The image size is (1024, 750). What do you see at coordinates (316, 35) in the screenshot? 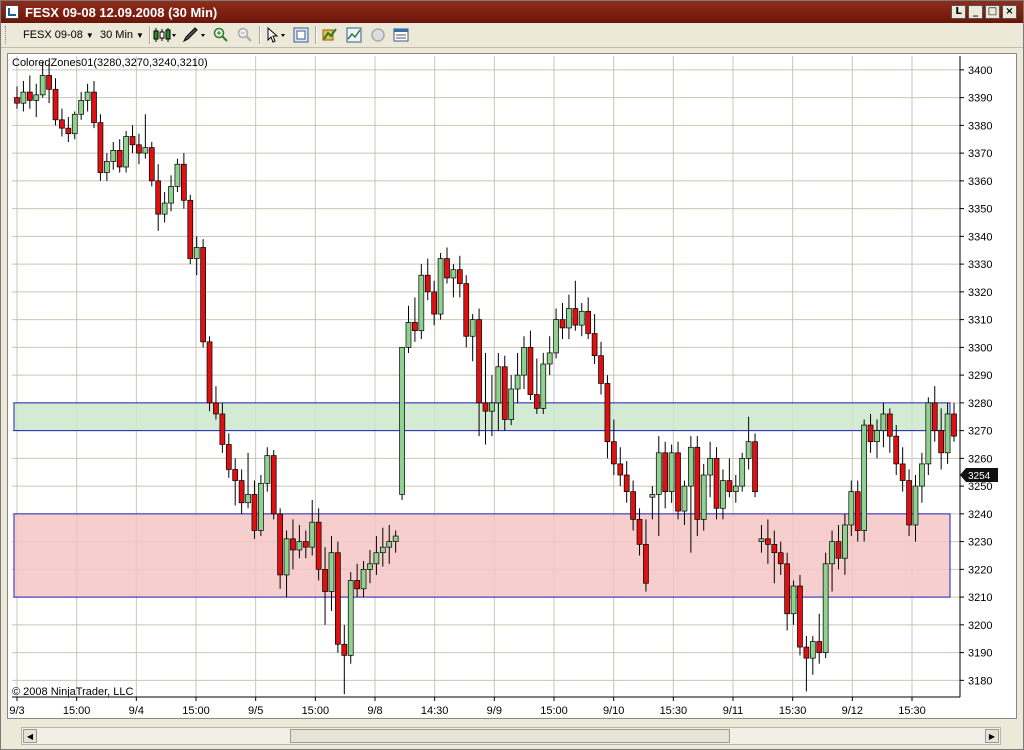
I see `toolbar-separator` at bounding box center [316, 35].